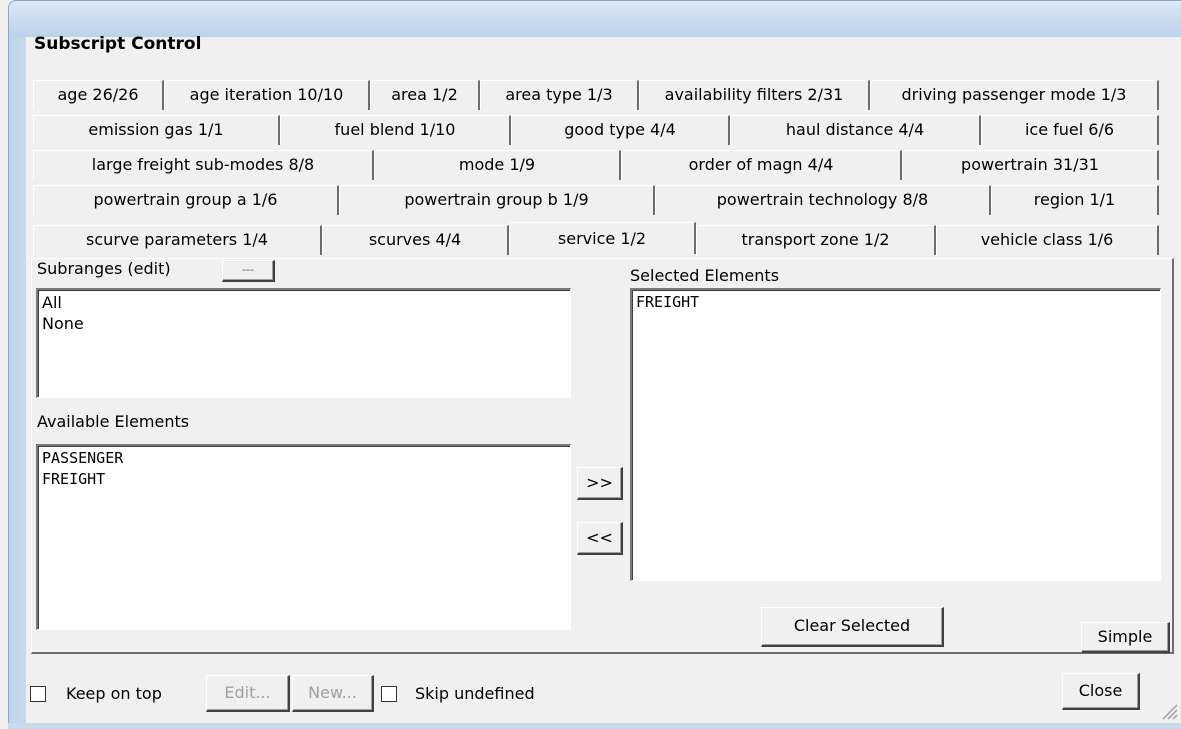  Describe the element at coordinates (415, 240) in the screenshot. I see `tab-scurves: scurves 4/4` at that location.